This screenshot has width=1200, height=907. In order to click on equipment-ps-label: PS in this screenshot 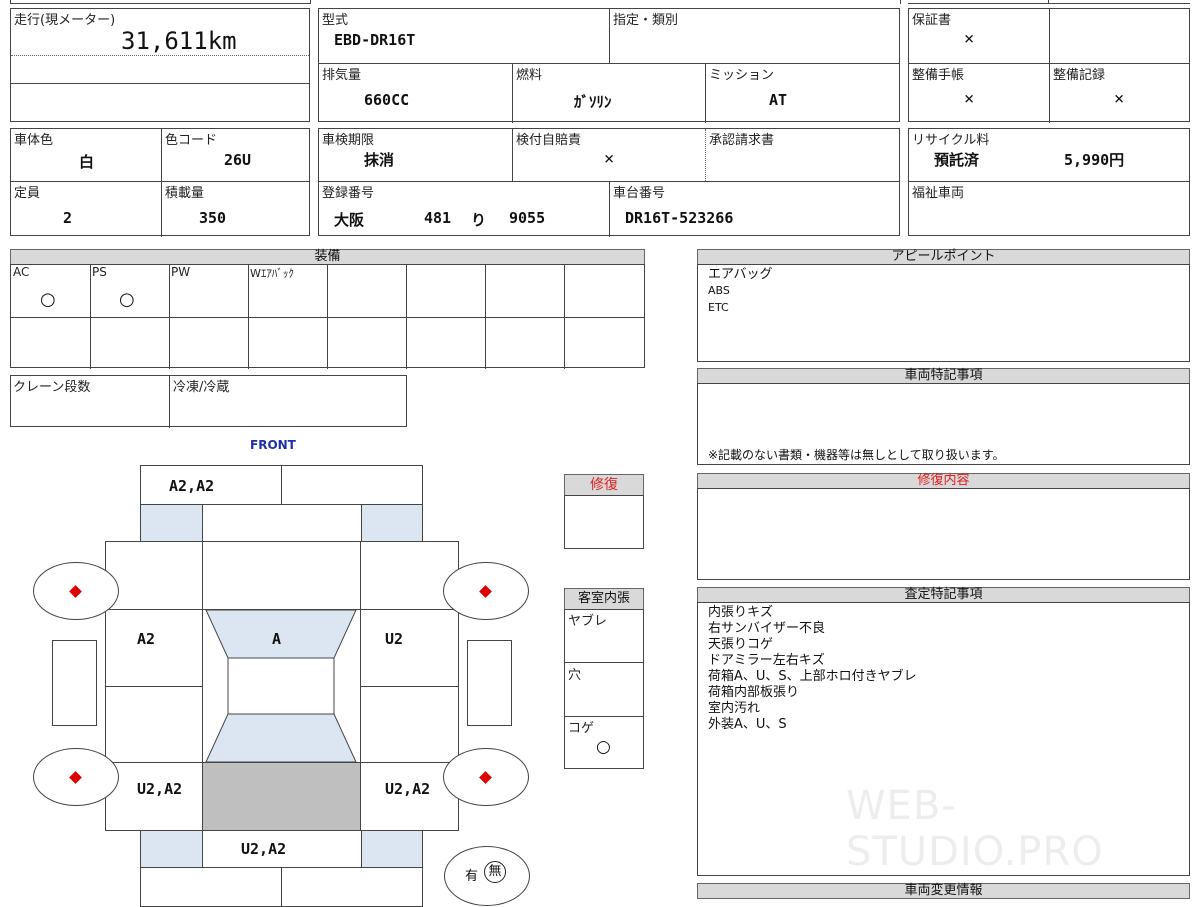, I will do `click(99, 272)`.